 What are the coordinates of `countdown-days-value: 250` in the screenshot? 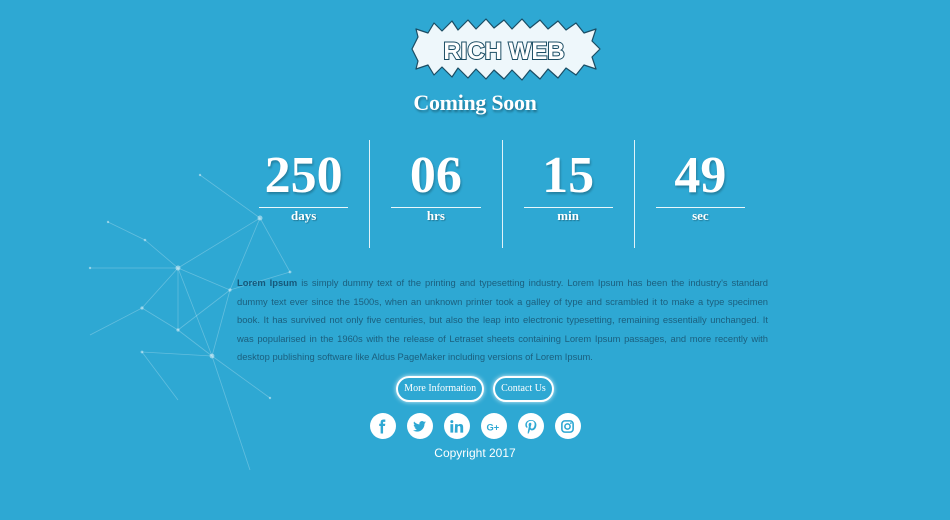 It's located at (303, 175).